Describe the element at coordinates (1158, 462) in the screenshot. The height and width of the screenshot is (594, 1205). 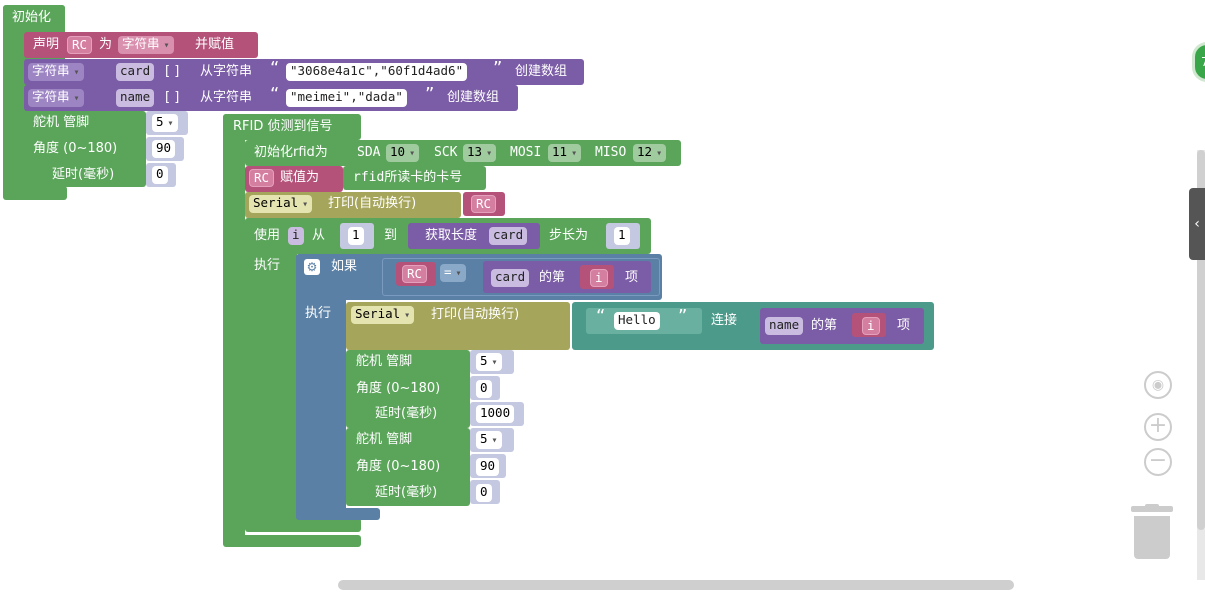
I see `zoom-out-icon: −` at that location.